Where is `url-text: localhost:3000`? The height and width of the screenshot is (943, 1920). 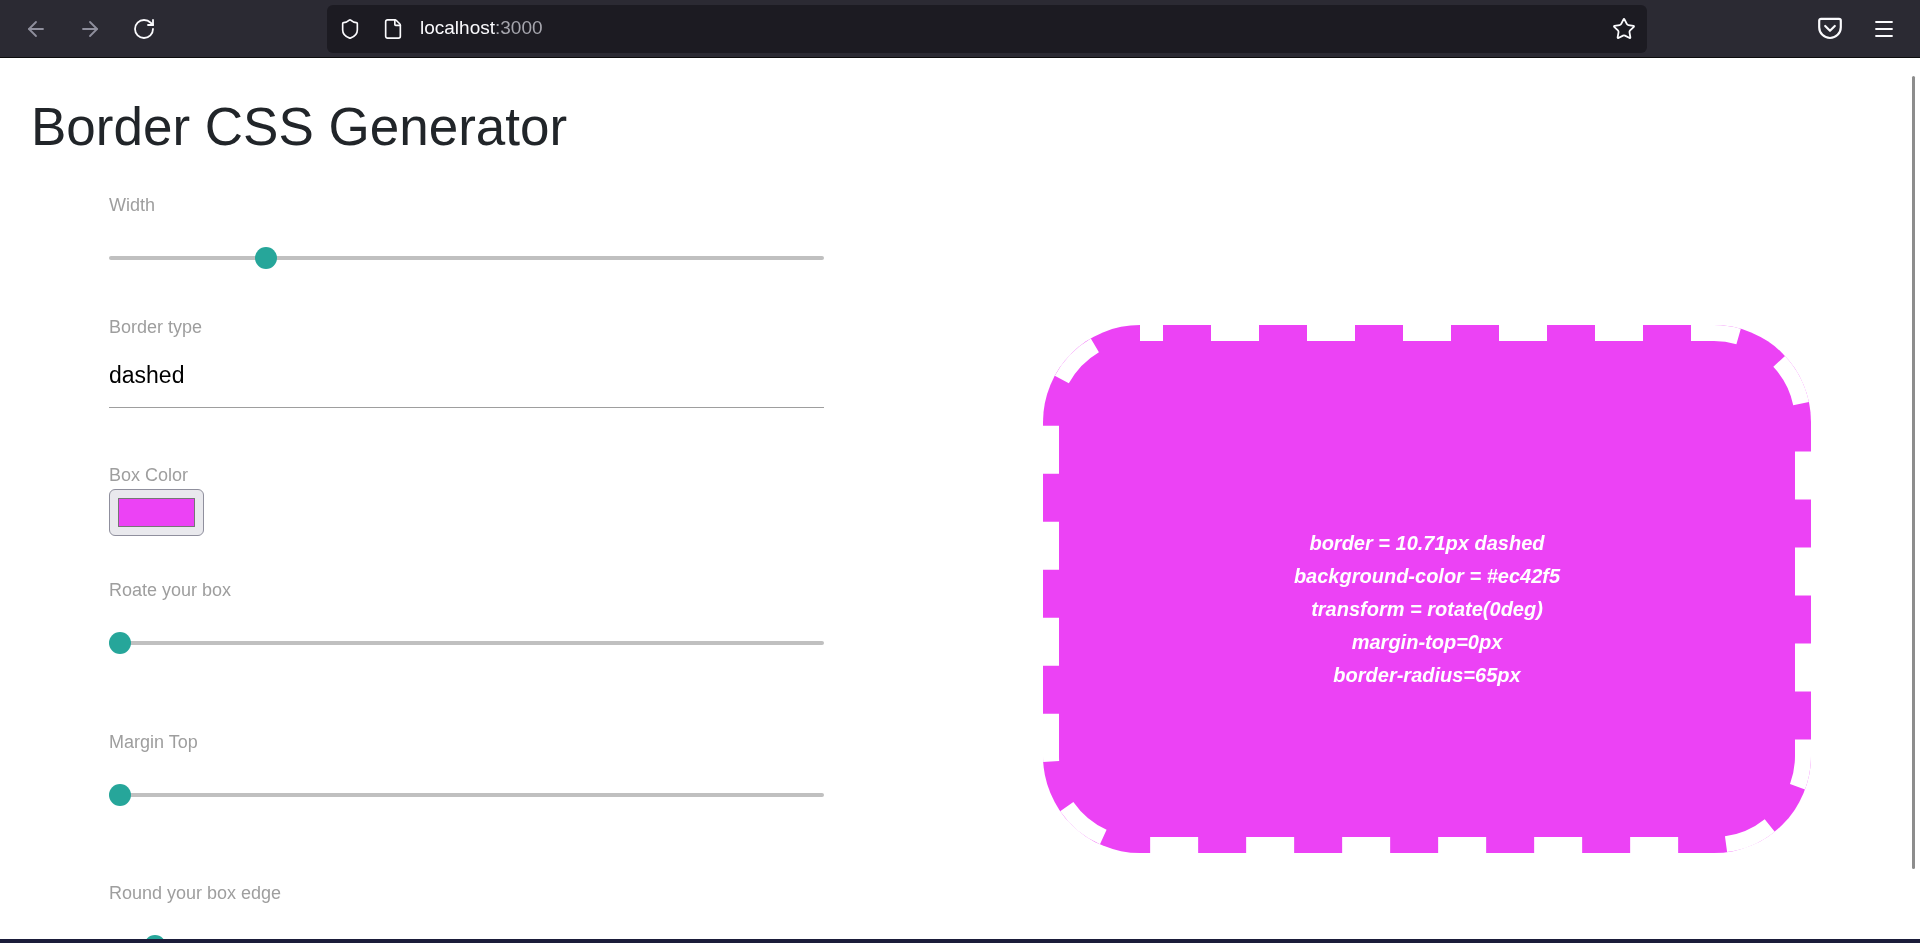
url-text: localhost:3000 is located at coordinates (481, 28).